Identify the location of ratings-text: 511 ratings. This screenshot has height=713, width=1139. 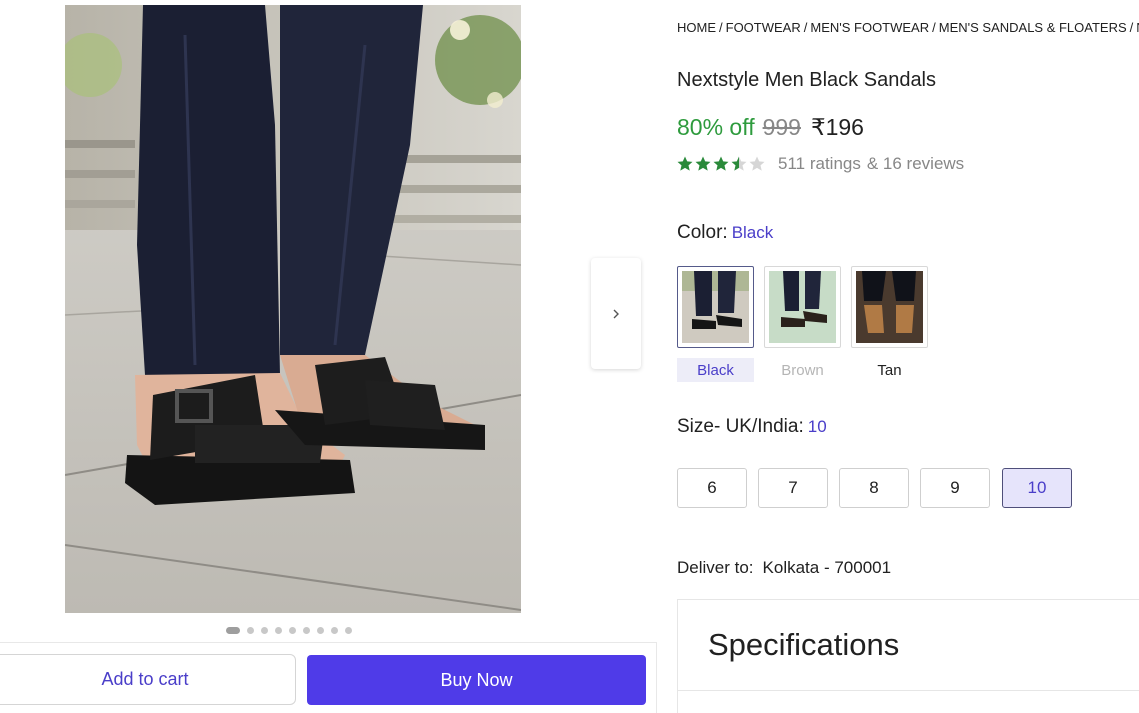
(819, 163).